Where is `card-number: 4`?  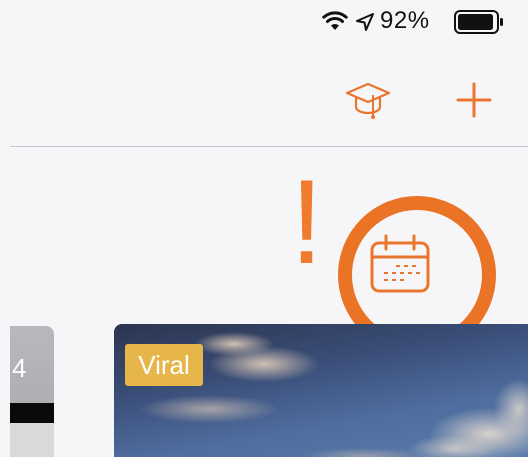 card-number: 4 is located at coordinates (19, 368).